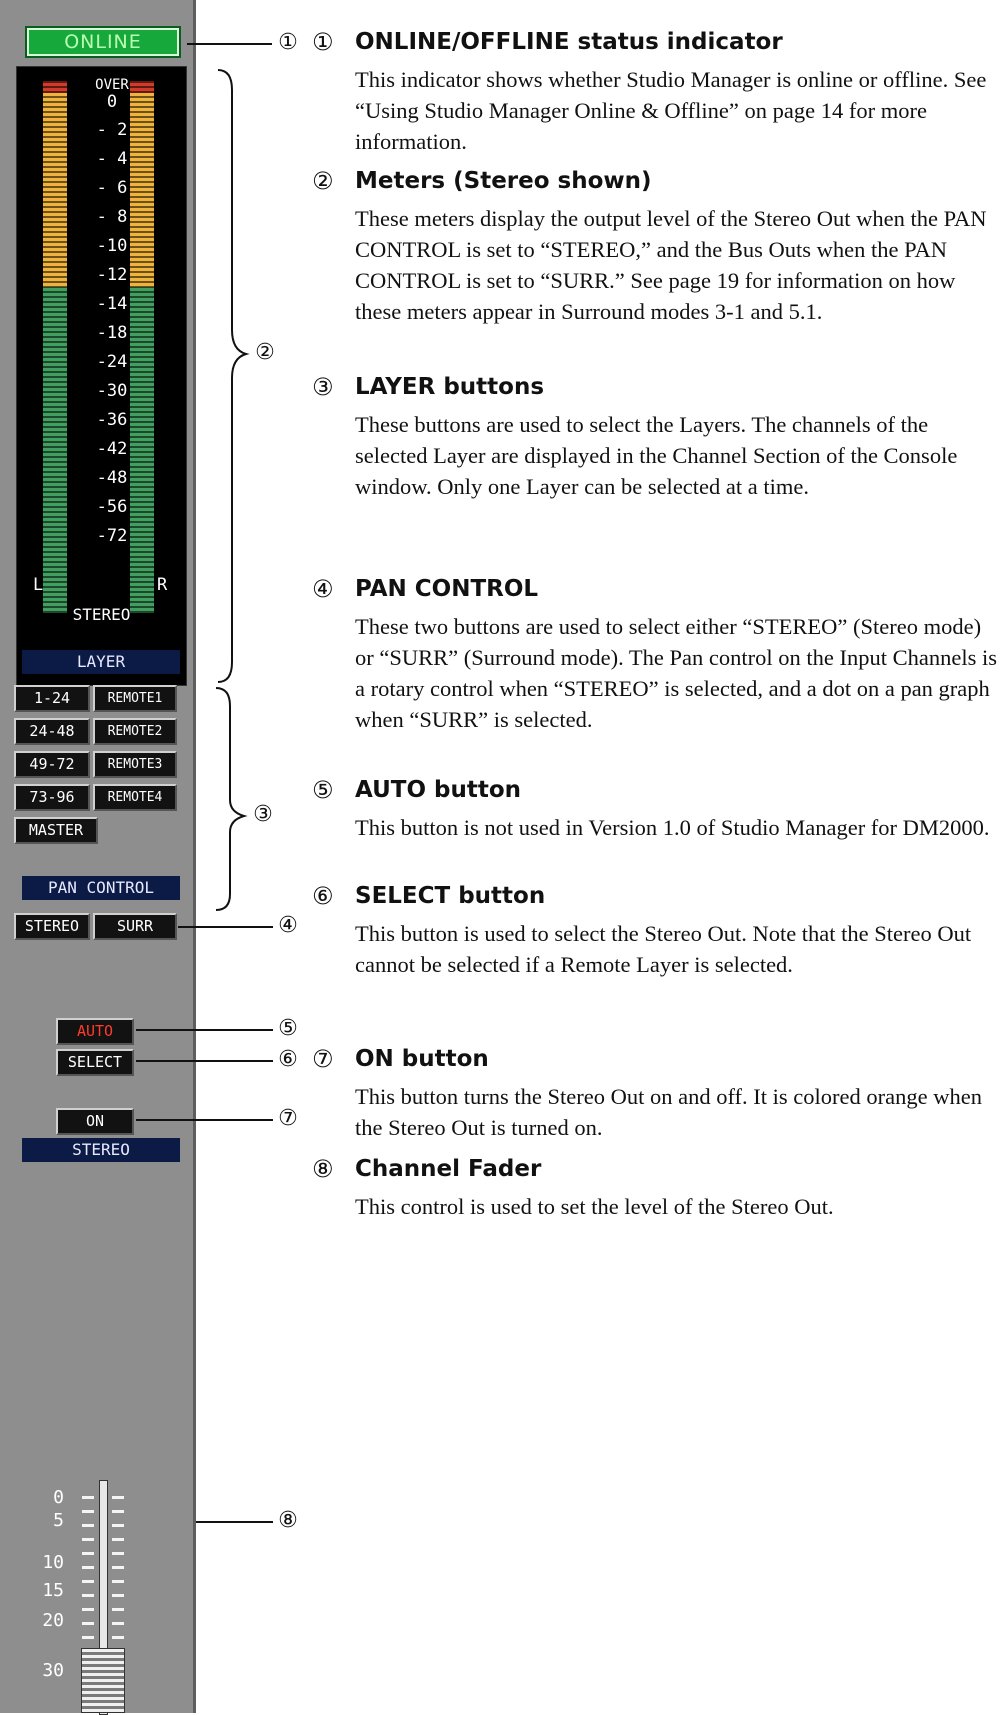 Image resolution: width=1002 pixels, height=1715 pixels. What do you see at coordinates (323, 589) in the screenshot?
I see `item-number: ④` at bounding box center [323, 589].